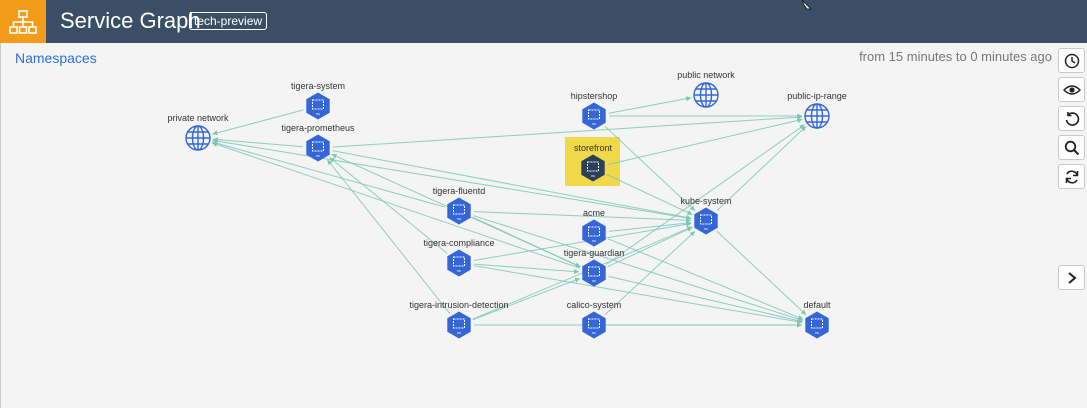 The image size is (1087, 408). I want to click on clock-icon, so click(1071, 60).